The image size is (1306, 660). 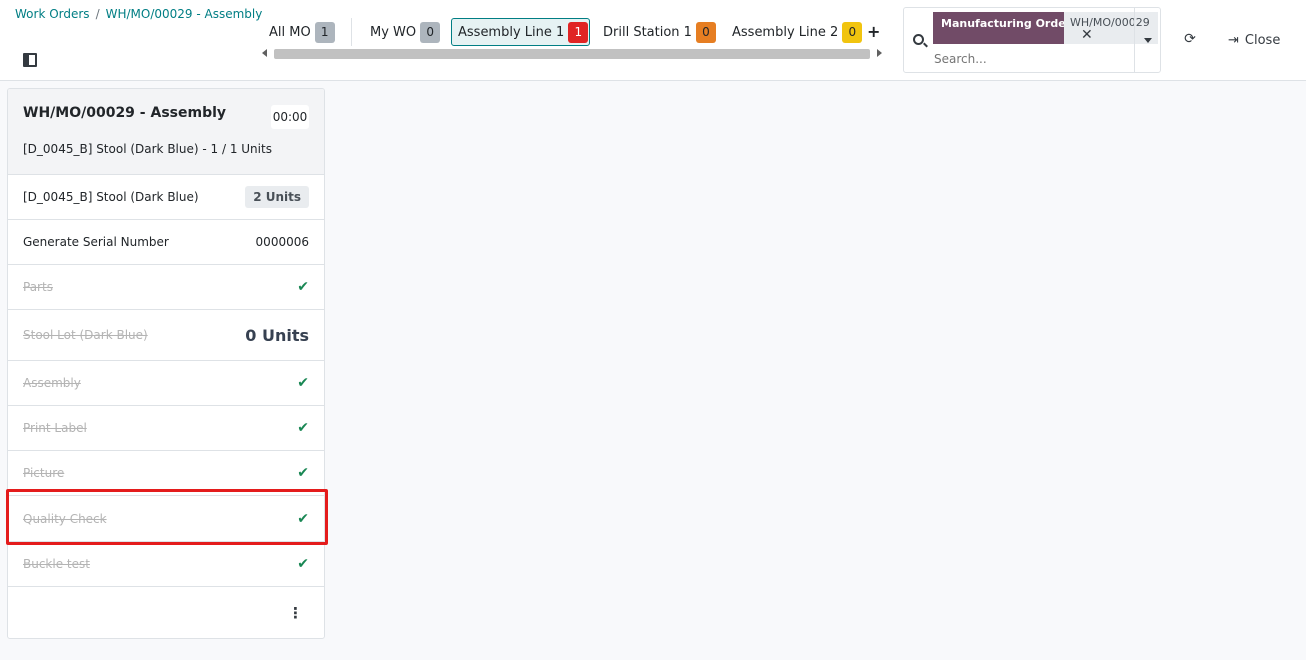 I want to click on row-label: Generate Serial Number, so click(x=96, y=242).